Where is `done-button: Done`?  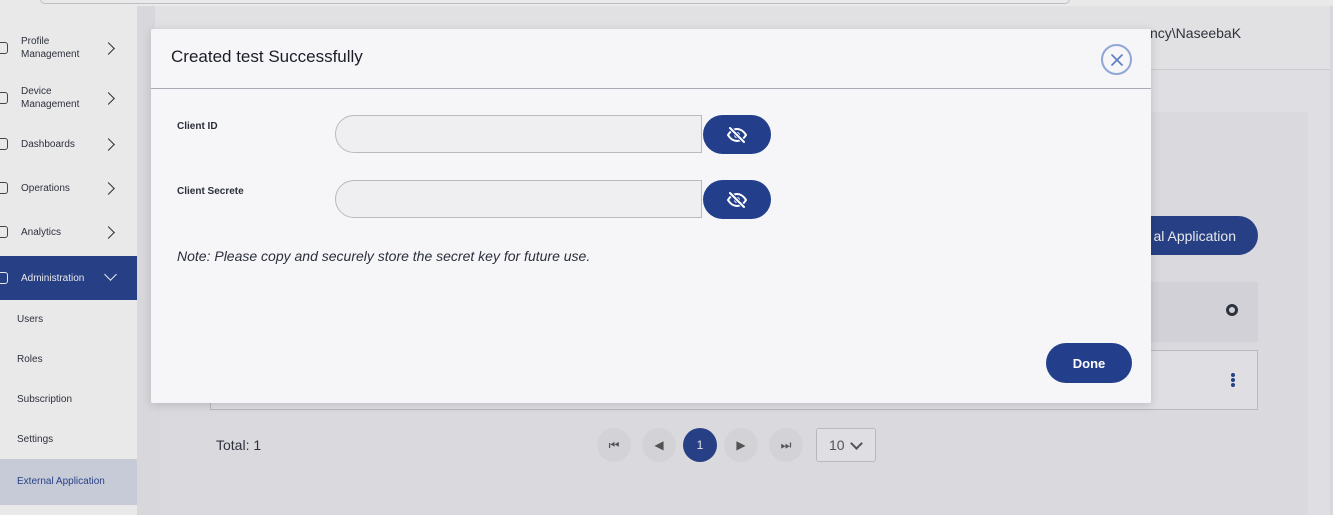
done-button: Done is located at coordinates (1089, 363).